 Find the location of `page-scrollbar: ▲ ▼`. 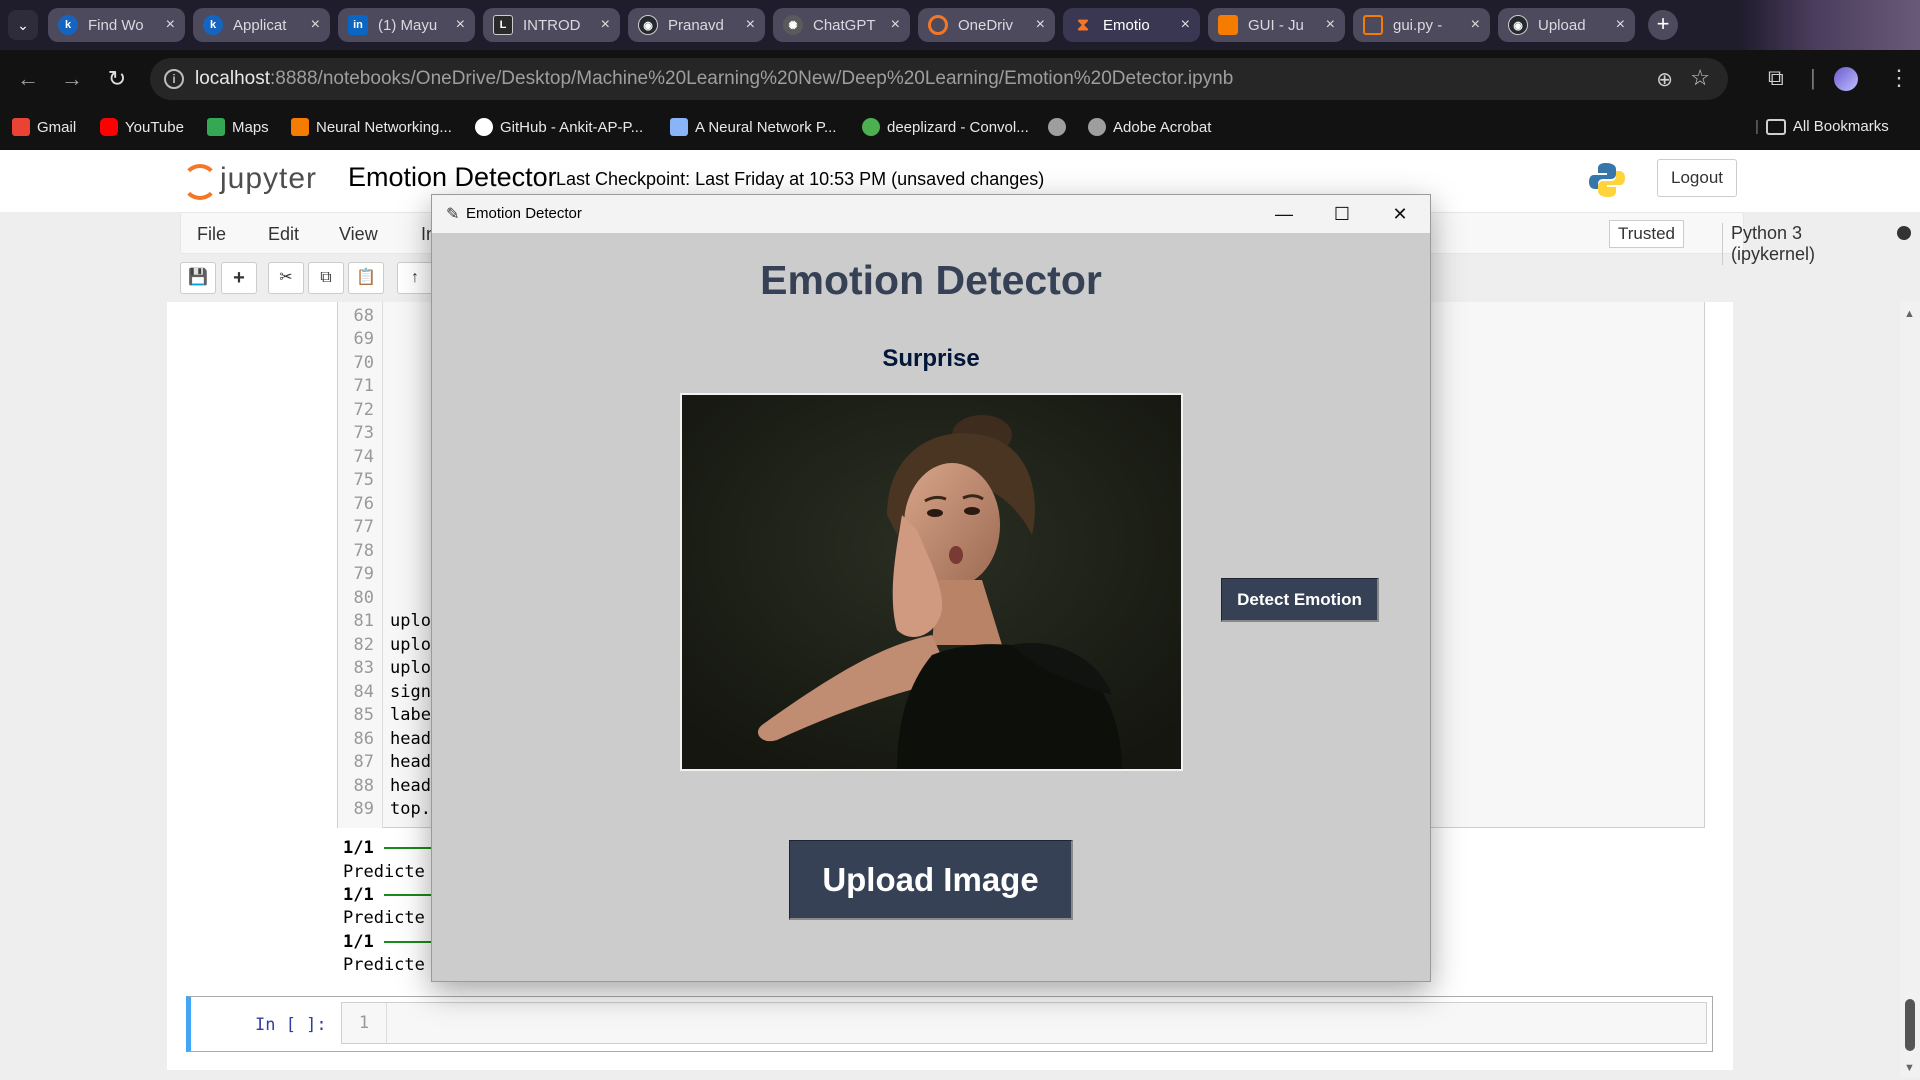

page-scrollbar: ▲ ▼ is located at coordinates (1910, 690).